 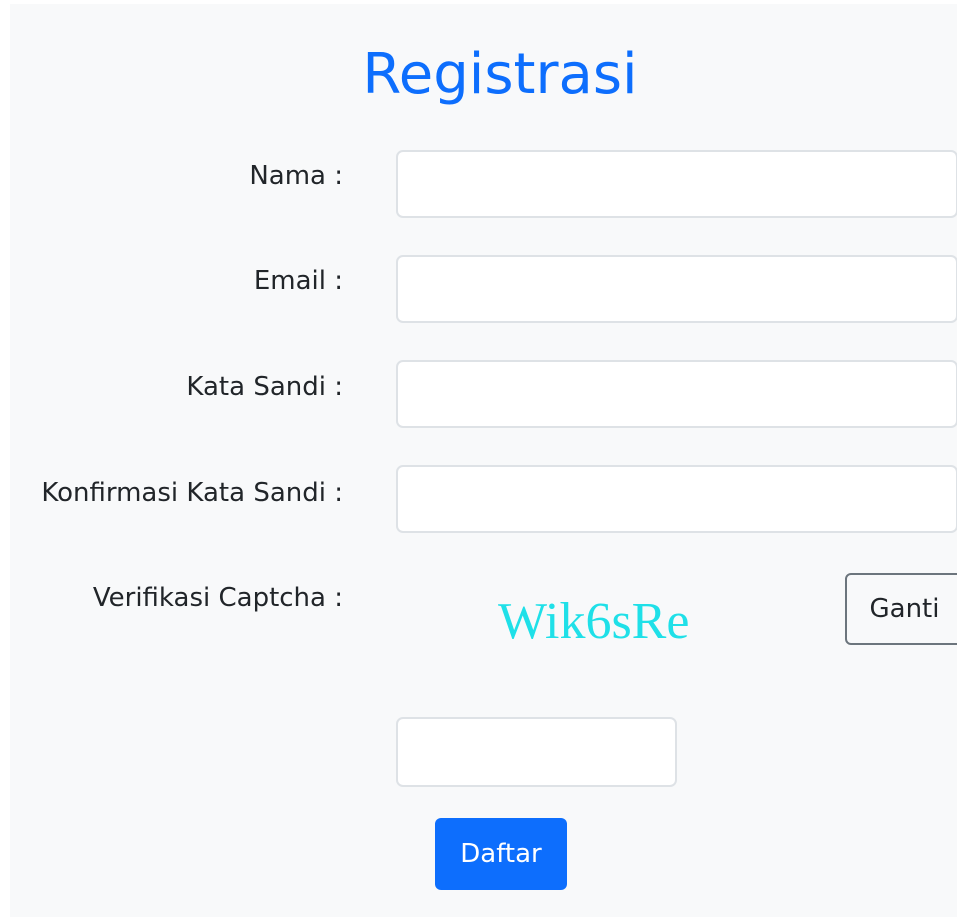 What do you see at coordinates (264, 387) in the screenshot?
I see `password-label: Kata Sandi :` at bounding box center [264, 387].